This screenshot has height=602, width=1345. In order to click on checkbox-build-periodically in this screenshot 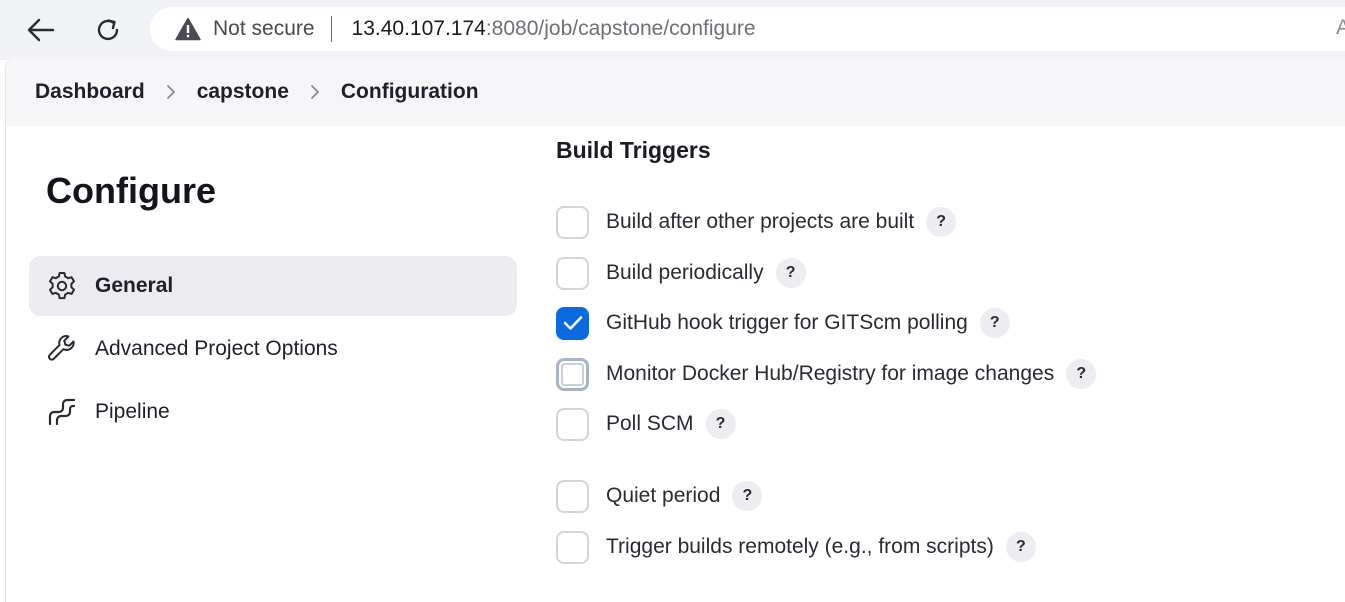, I will do `click(572, 273)`.